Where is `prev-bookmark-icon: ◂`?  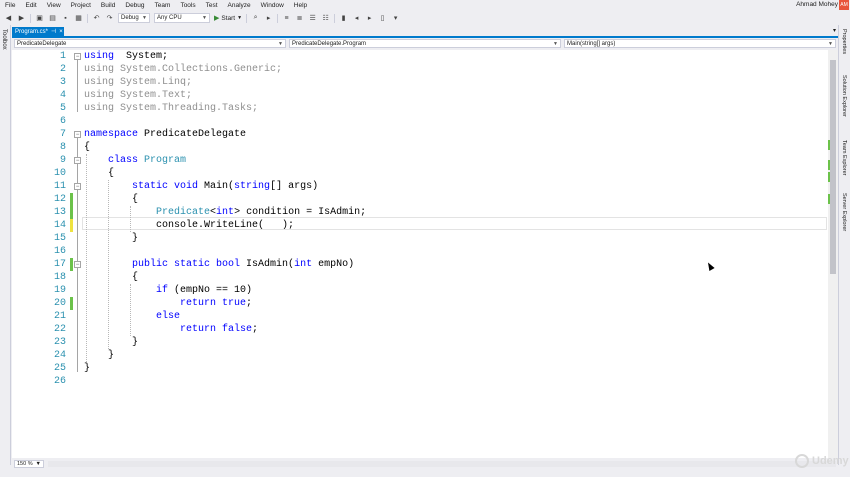 prev-bookmark-icon: ◂ is located at coordinates (356, 18).